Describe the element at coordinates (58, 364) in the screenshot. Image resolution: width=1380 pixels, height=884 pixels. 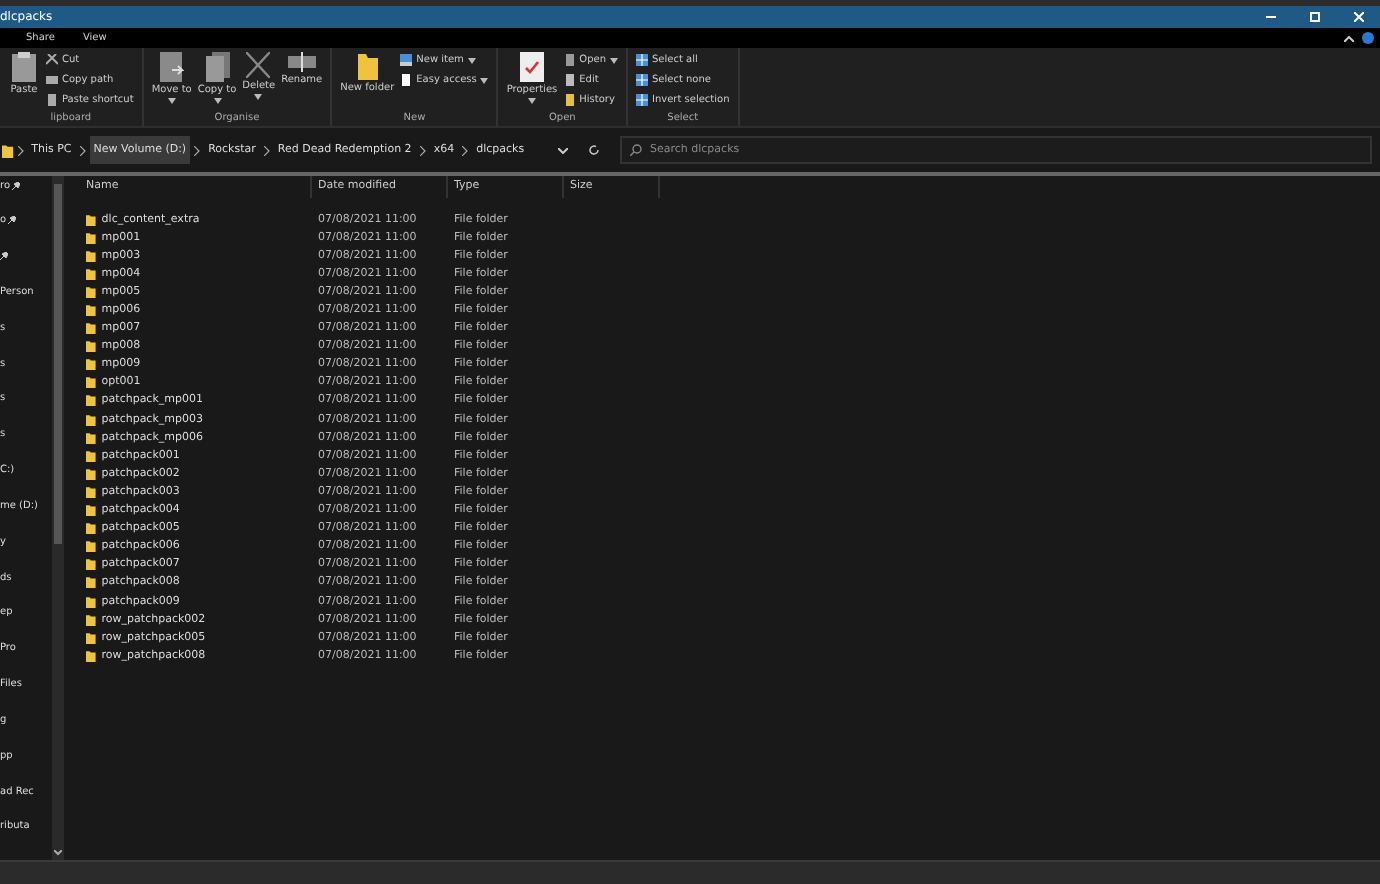
I see `scrollbar-thumb` at that location.